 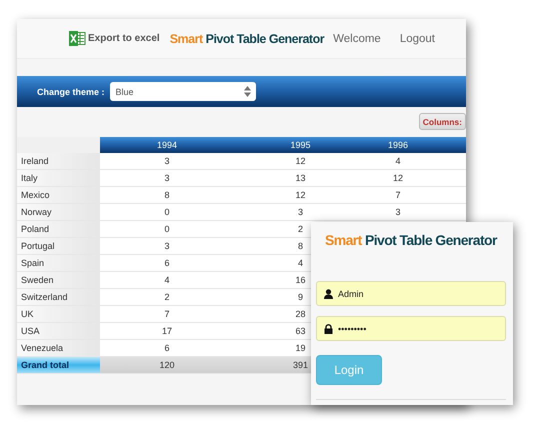 I want to click on export-link: Export to excel, so click(x=114, y=38).